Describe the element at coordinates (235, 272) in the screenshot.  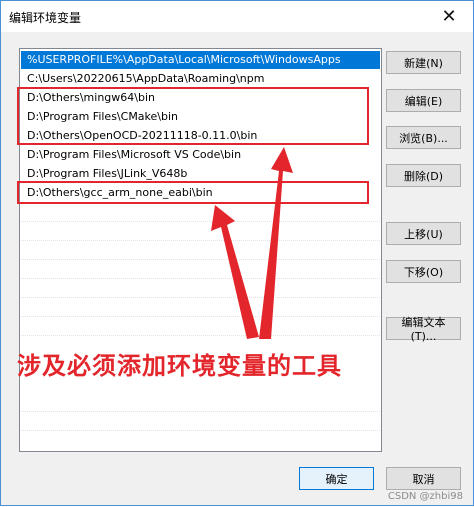
I see `arrow-to-gcc-arm-icon` at that location.